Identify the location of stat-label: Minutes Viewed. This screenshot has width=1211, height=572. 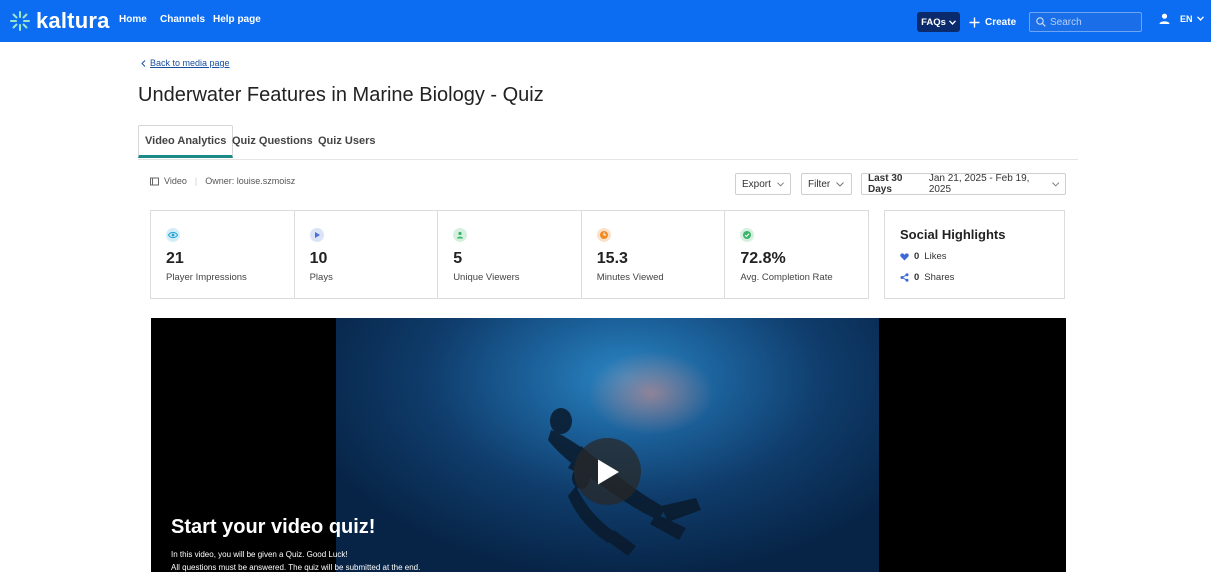
(630, 277).